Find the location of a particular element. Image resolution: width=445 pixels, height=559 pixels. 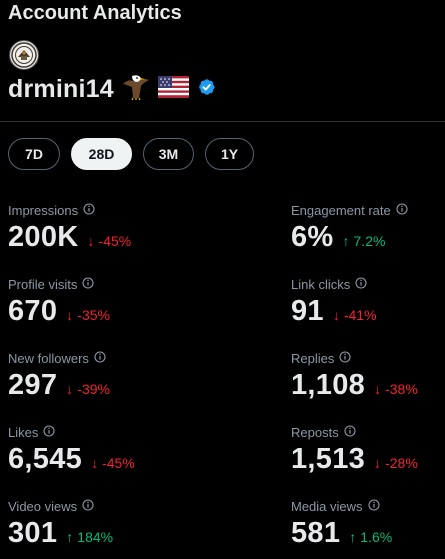

metric-label: Media views is located at coordinates (341, 506).